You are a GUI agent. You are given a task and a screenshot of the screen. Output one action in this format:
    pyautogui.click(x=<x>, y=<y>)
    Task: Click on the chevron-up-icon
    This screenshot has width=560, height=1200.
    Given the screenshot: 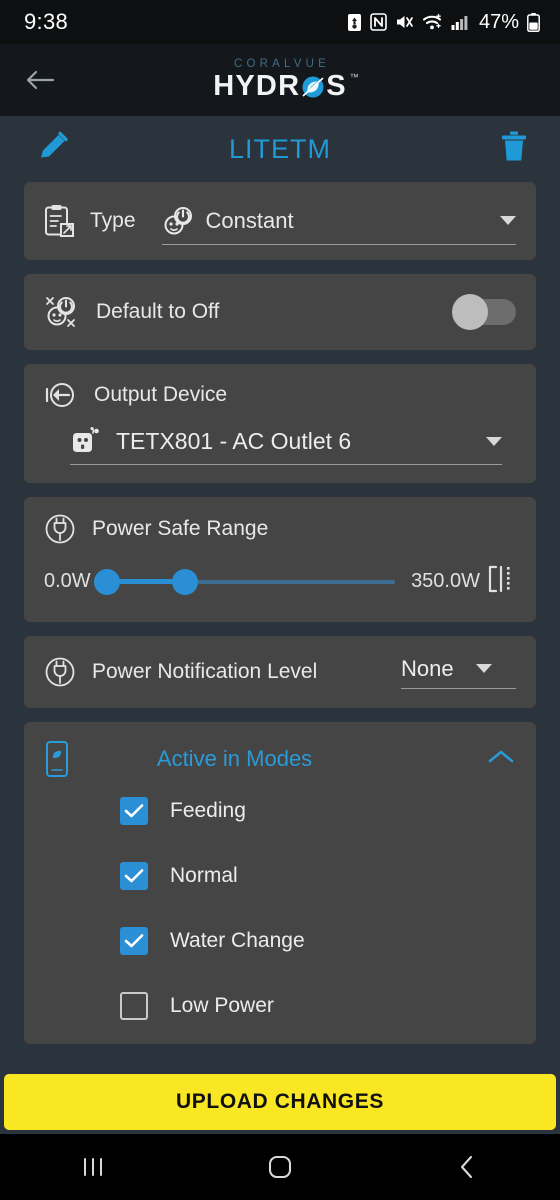 What is the action you would take?
    pyautogui.click(x=501, y=759)
    